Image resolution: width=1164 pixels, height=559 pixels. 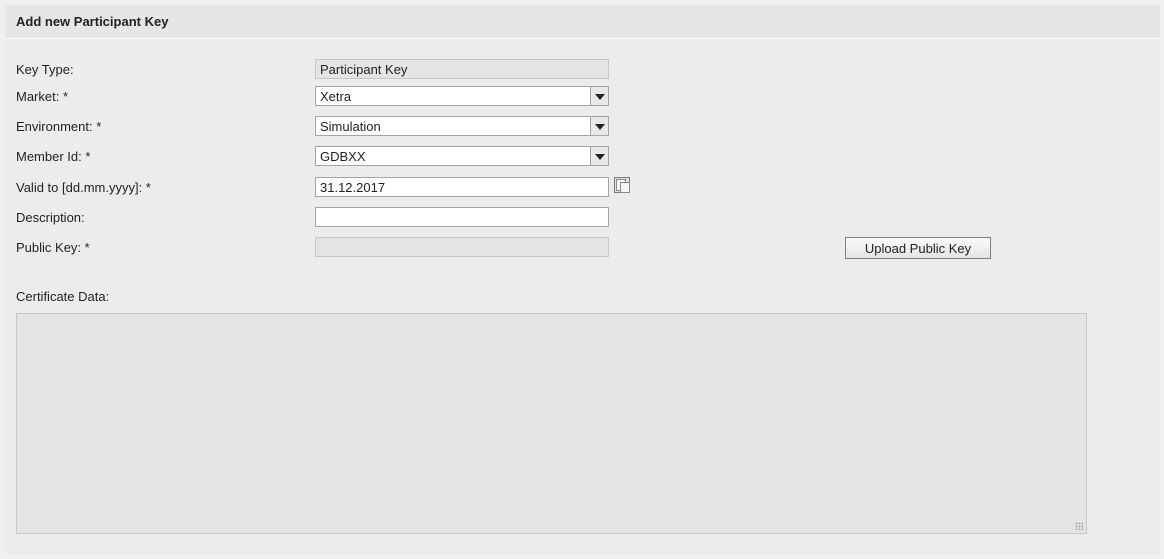 What do you see at coordinates (462, 217) in the screenshot?
I see `description-input` at bounding box center [462, 217].